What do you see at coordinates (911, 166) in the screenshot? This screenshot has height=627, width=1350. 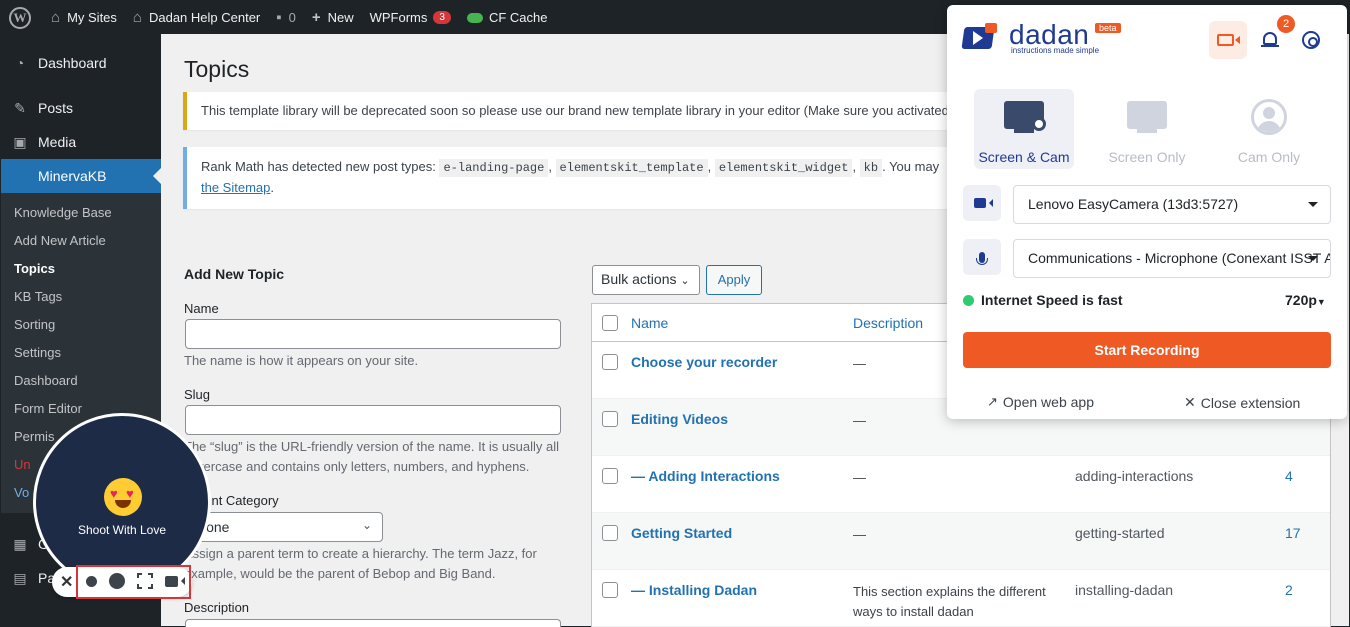 I see `notice-text: . You may` at bounding box center [911, 166].